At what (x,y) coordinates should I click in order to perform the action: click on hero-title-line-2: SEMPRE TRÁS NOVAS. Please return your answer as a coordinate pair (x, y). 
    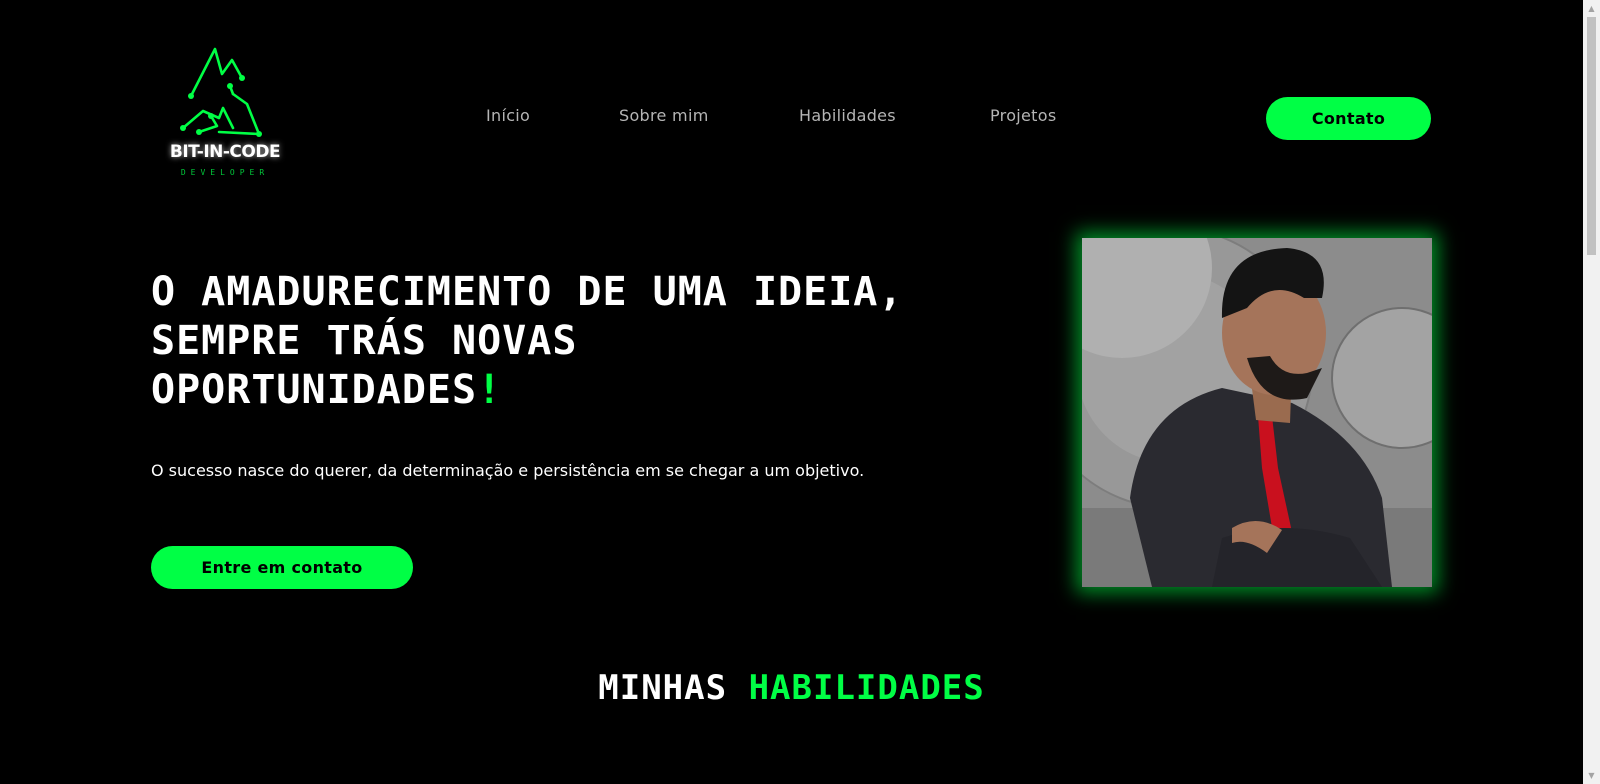
    Looking at the image, I should click on (364, 341).